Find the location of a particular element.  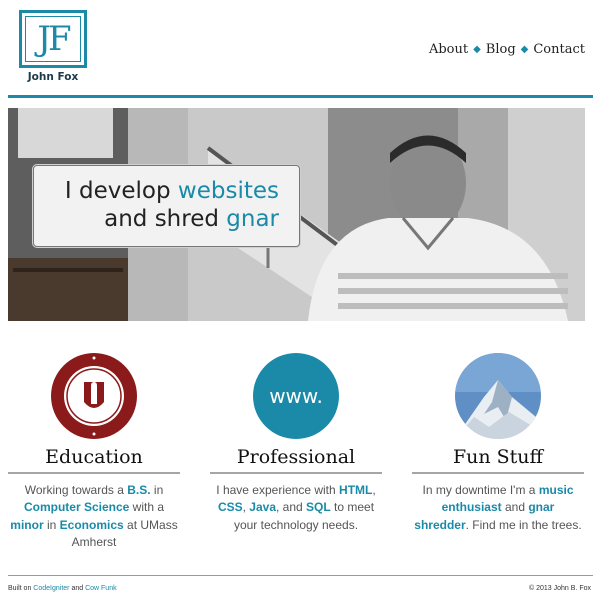

inline-text: with a is located at coordinates (147, 507).